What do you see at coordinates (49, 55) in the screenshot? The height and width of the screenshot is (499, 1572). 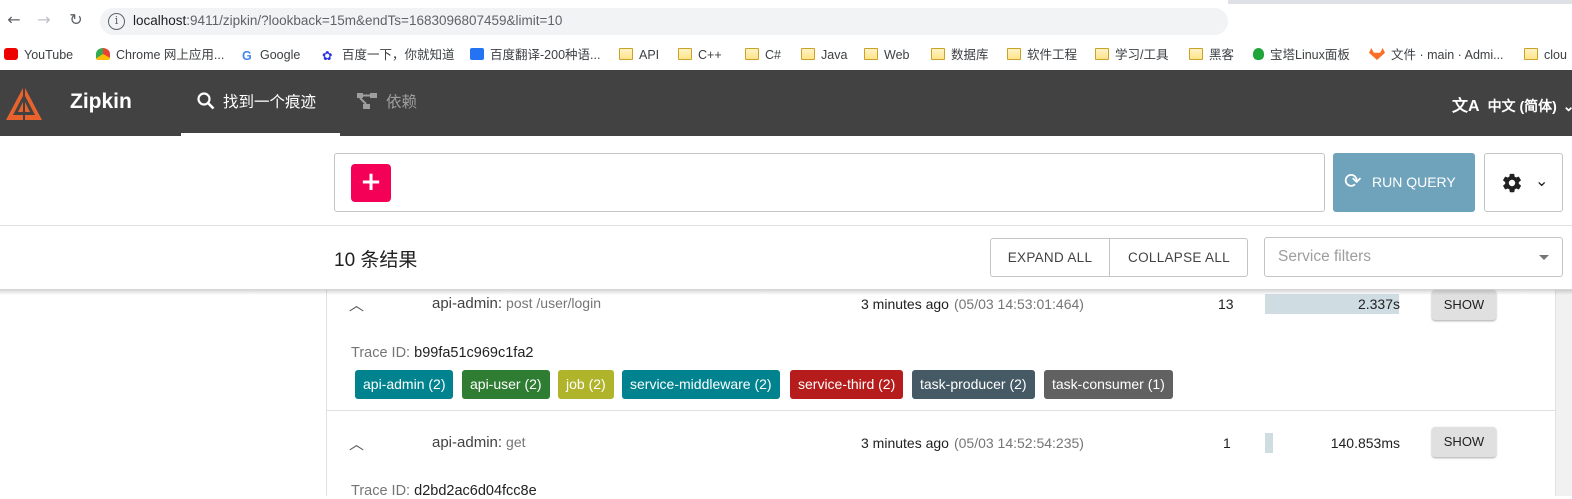 I see `bookmark-label: YouTube` at bounding box center [49, 55].